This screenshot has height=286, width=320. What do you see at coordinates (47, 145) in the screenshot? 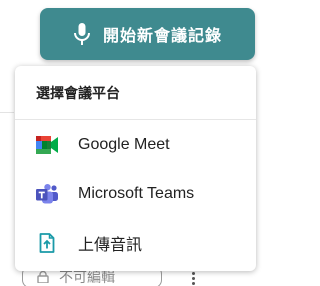
I see `google-meet-icon` at bounding box center [47, 145].